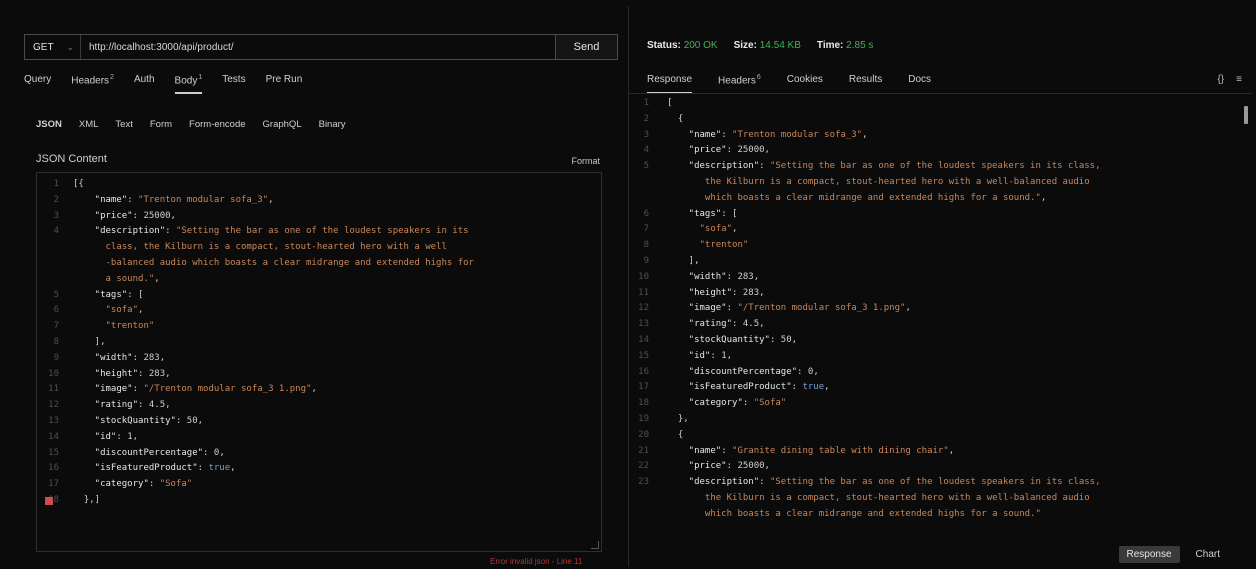 The image size is (1256, 569). I want to click on body-type-graphql: GraphQL, so click(282, 124).